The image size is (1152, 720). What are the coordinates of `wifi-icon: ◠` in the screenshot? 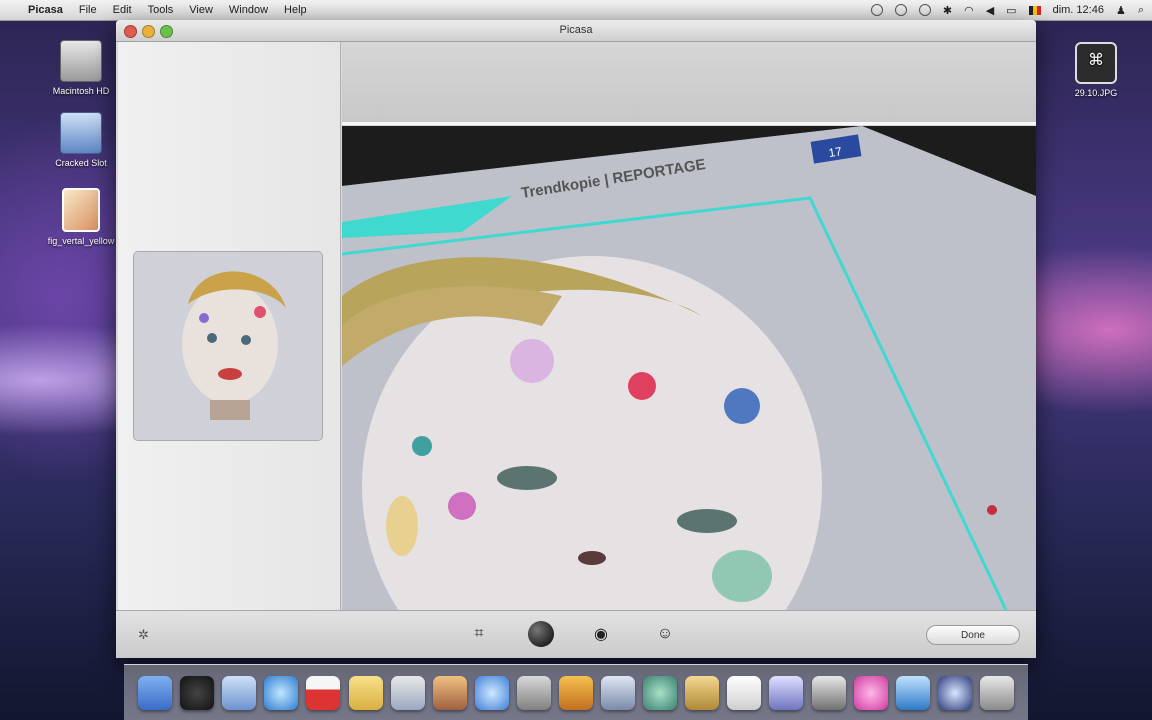 It's located at (969, 10).